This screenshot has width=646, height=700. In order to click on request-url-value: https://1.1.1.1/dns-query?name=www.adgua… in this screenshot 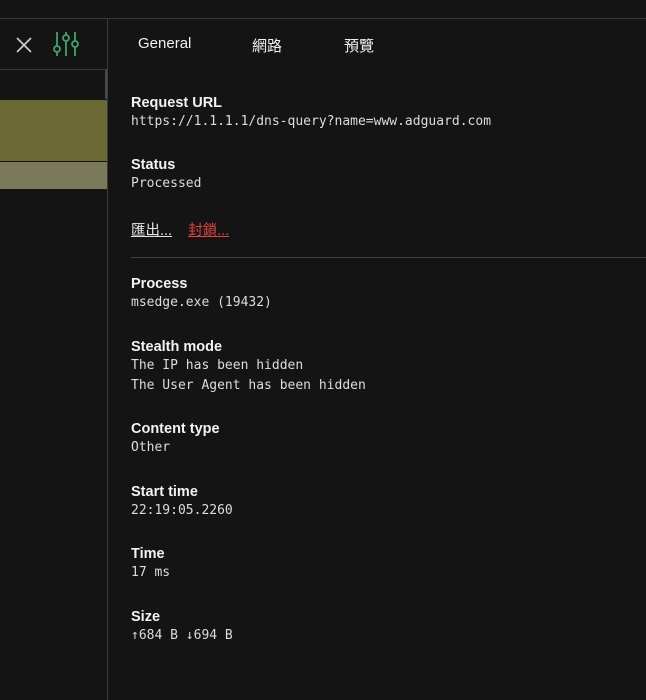, I will do `click(311, 121)`.